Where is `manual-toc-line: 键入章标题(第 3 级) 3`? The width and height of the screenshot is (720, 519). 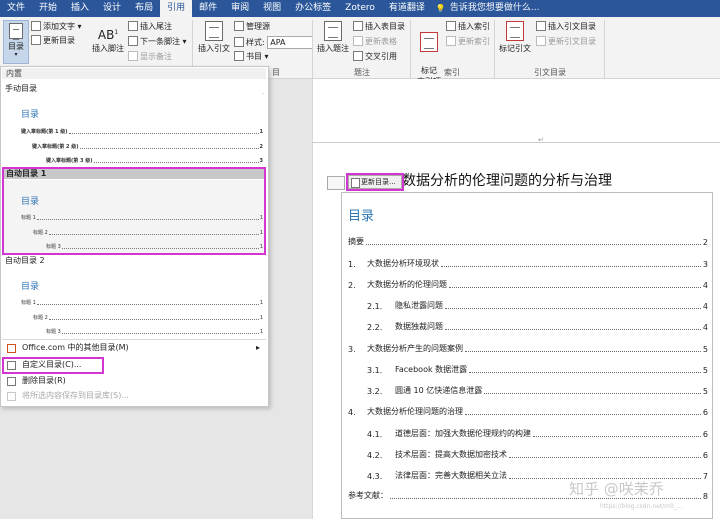
manual-toc-line: 键入章标题(第 3 级) 3 is located at coordinates (154, 161).